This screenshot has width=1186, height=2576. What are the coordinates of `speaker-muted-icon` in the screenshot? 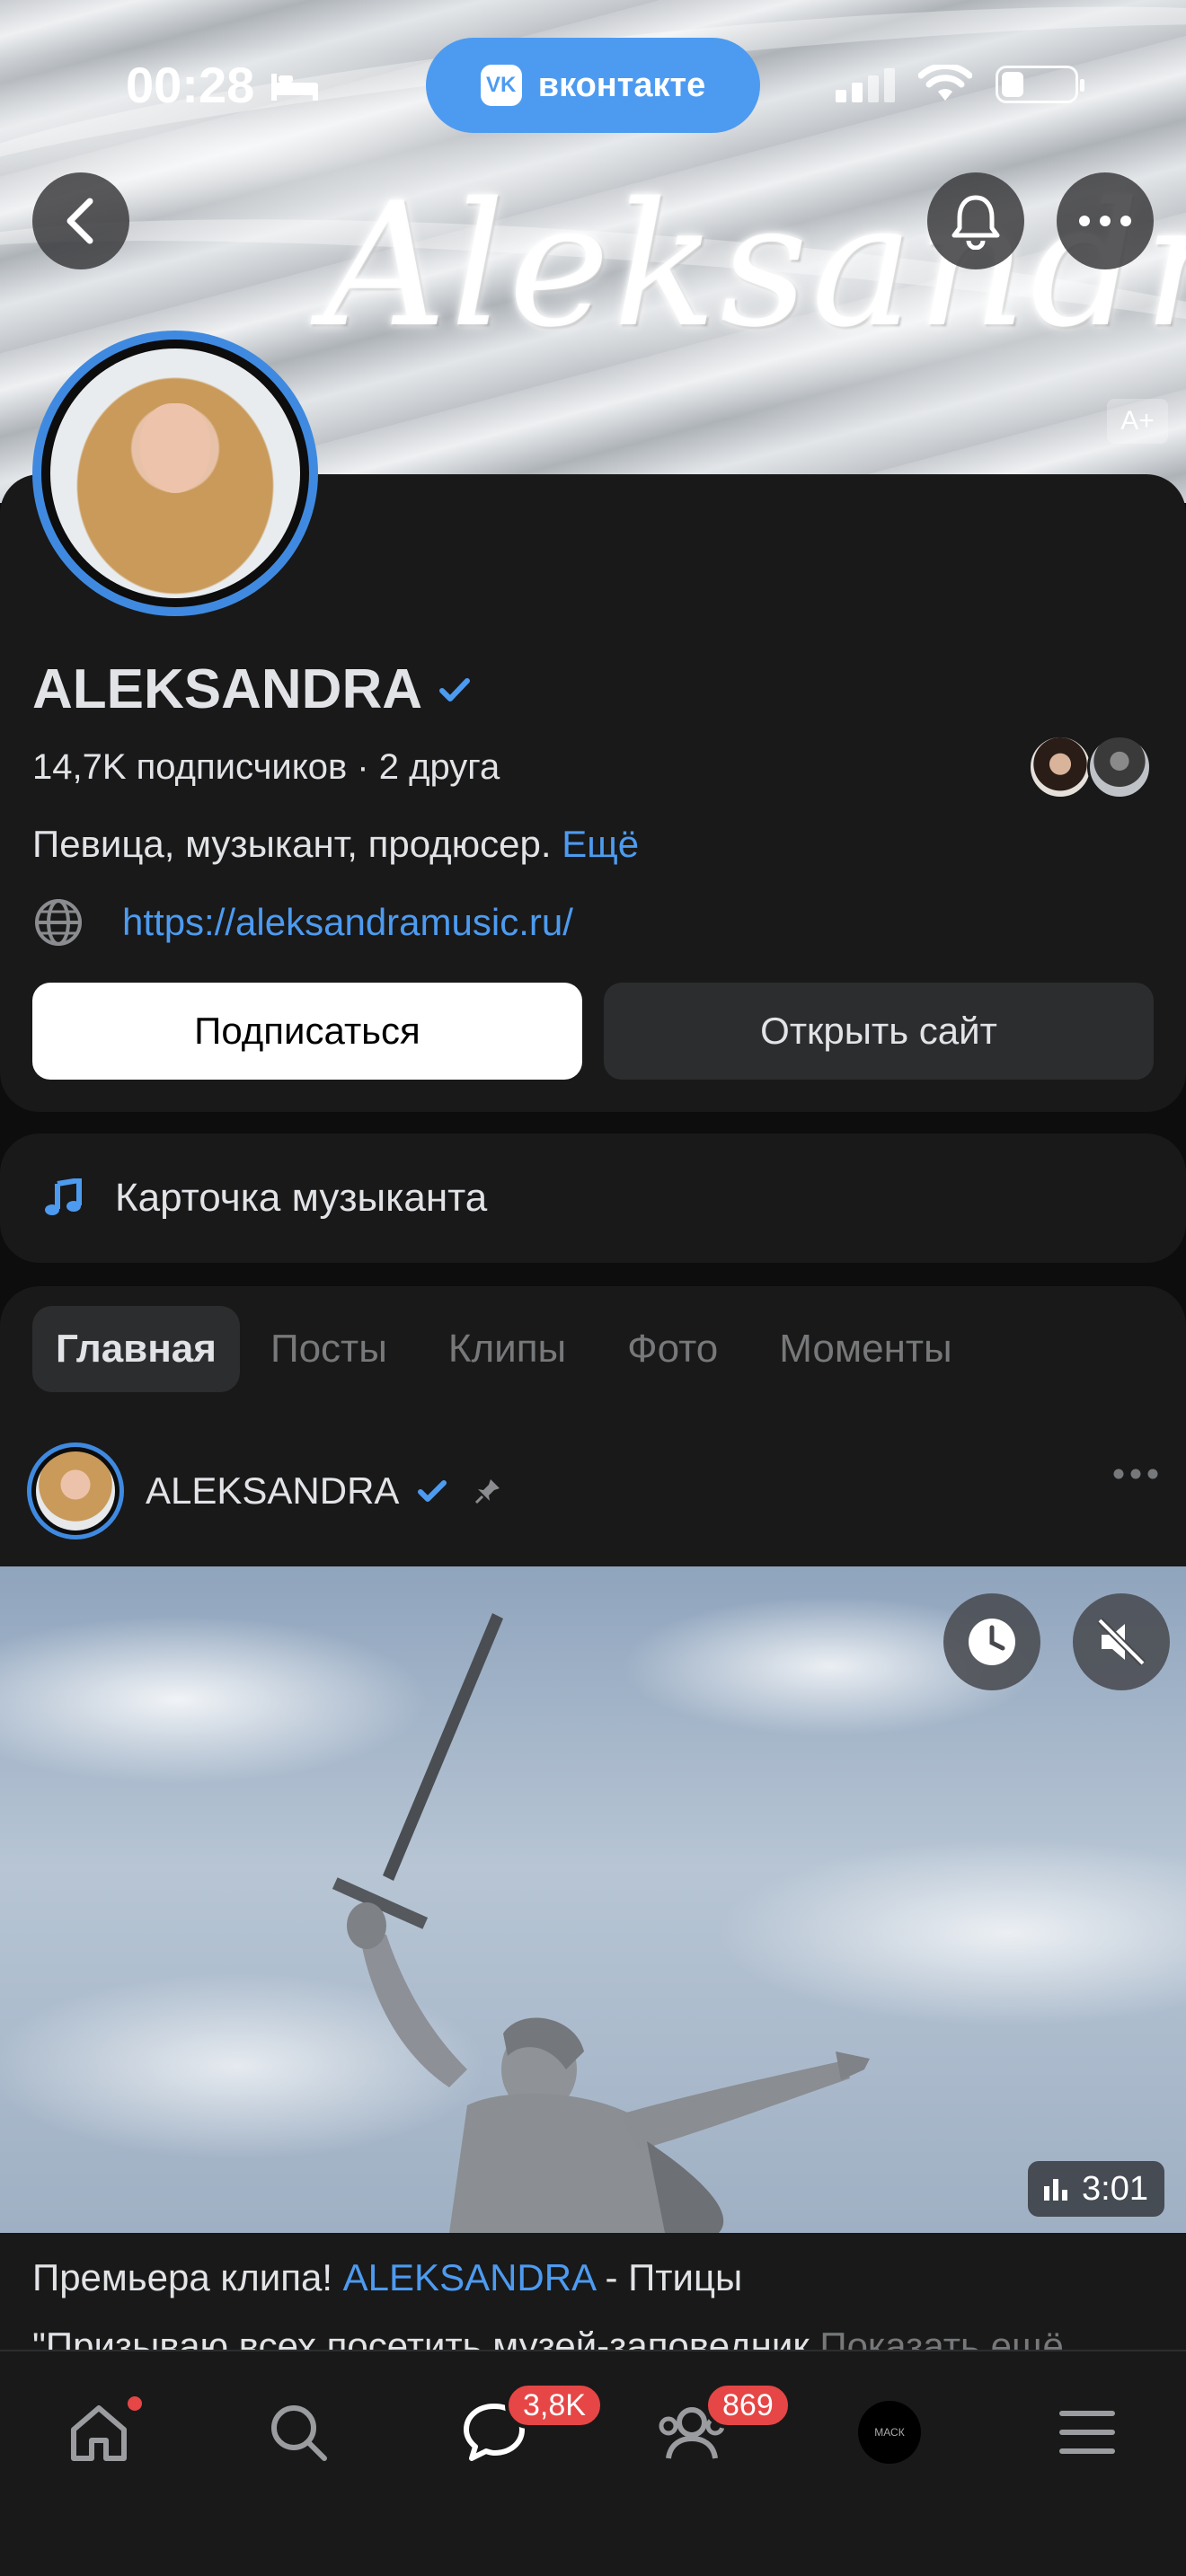 It's located at (1121, 1642).